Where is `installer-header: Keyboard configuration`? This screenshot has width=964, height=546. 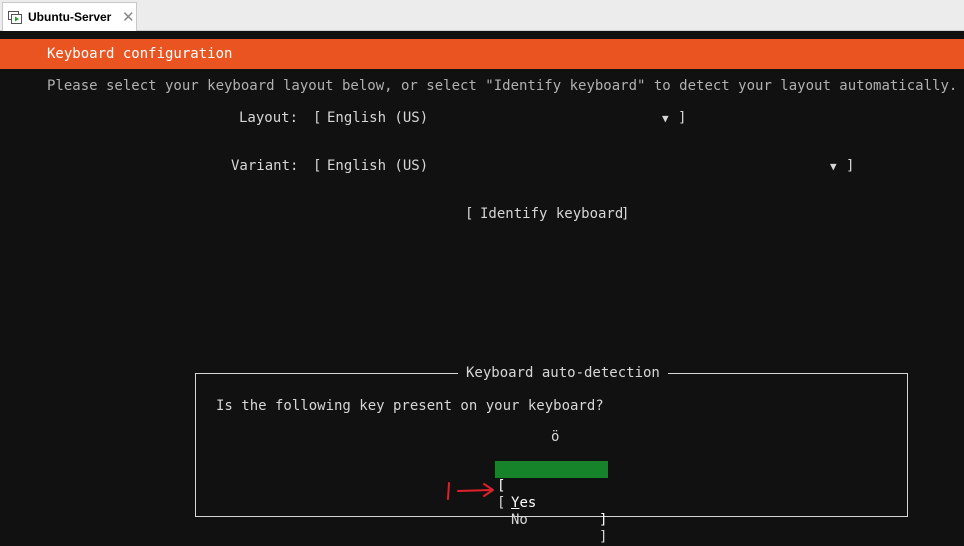 installer-header: Keyboard configuration is located at coordinates (482, 54).